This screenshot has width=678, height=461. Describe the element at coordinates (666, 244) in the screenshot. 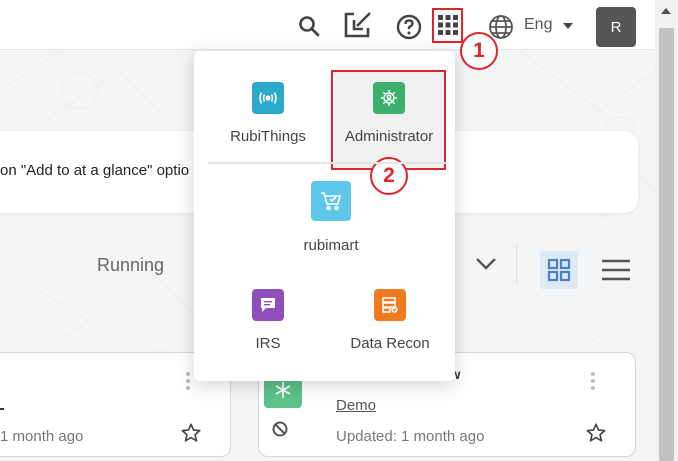

I see `scroll-thumb` at that location.